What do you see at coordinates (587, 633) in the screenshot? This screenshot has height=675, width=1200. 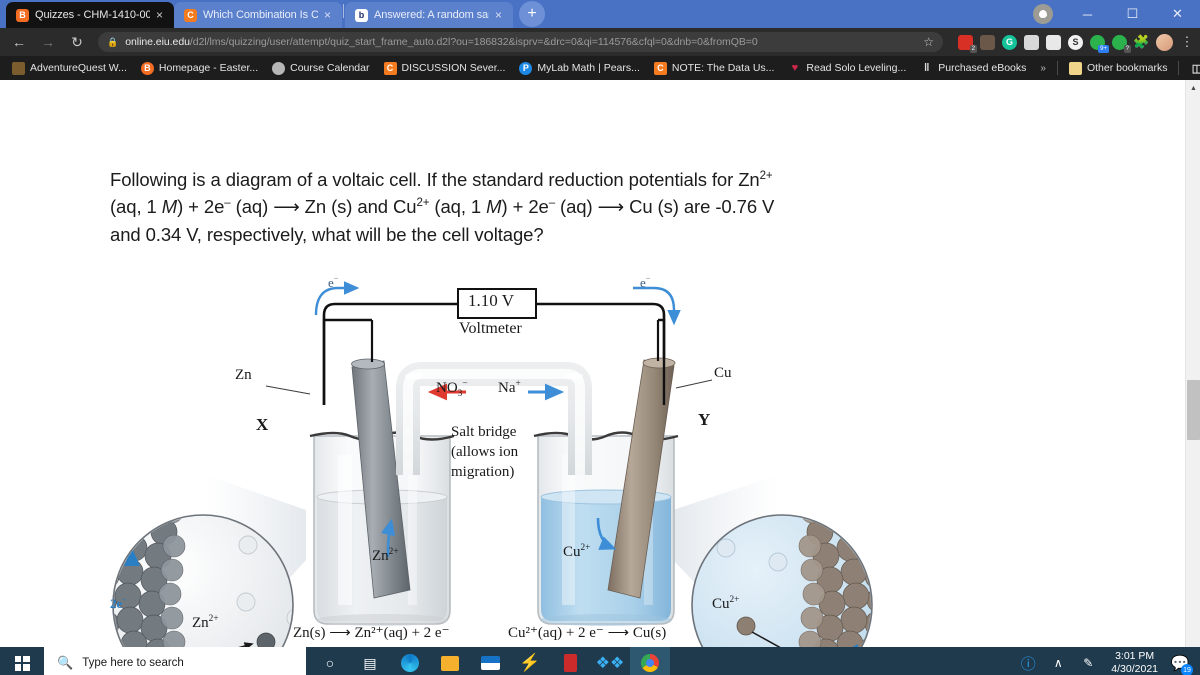 I see `right-half-reaction: Cu²⁺(aq) + 2 e⁻ ⟶ Cu(s)` at bounding box center [587, 633].